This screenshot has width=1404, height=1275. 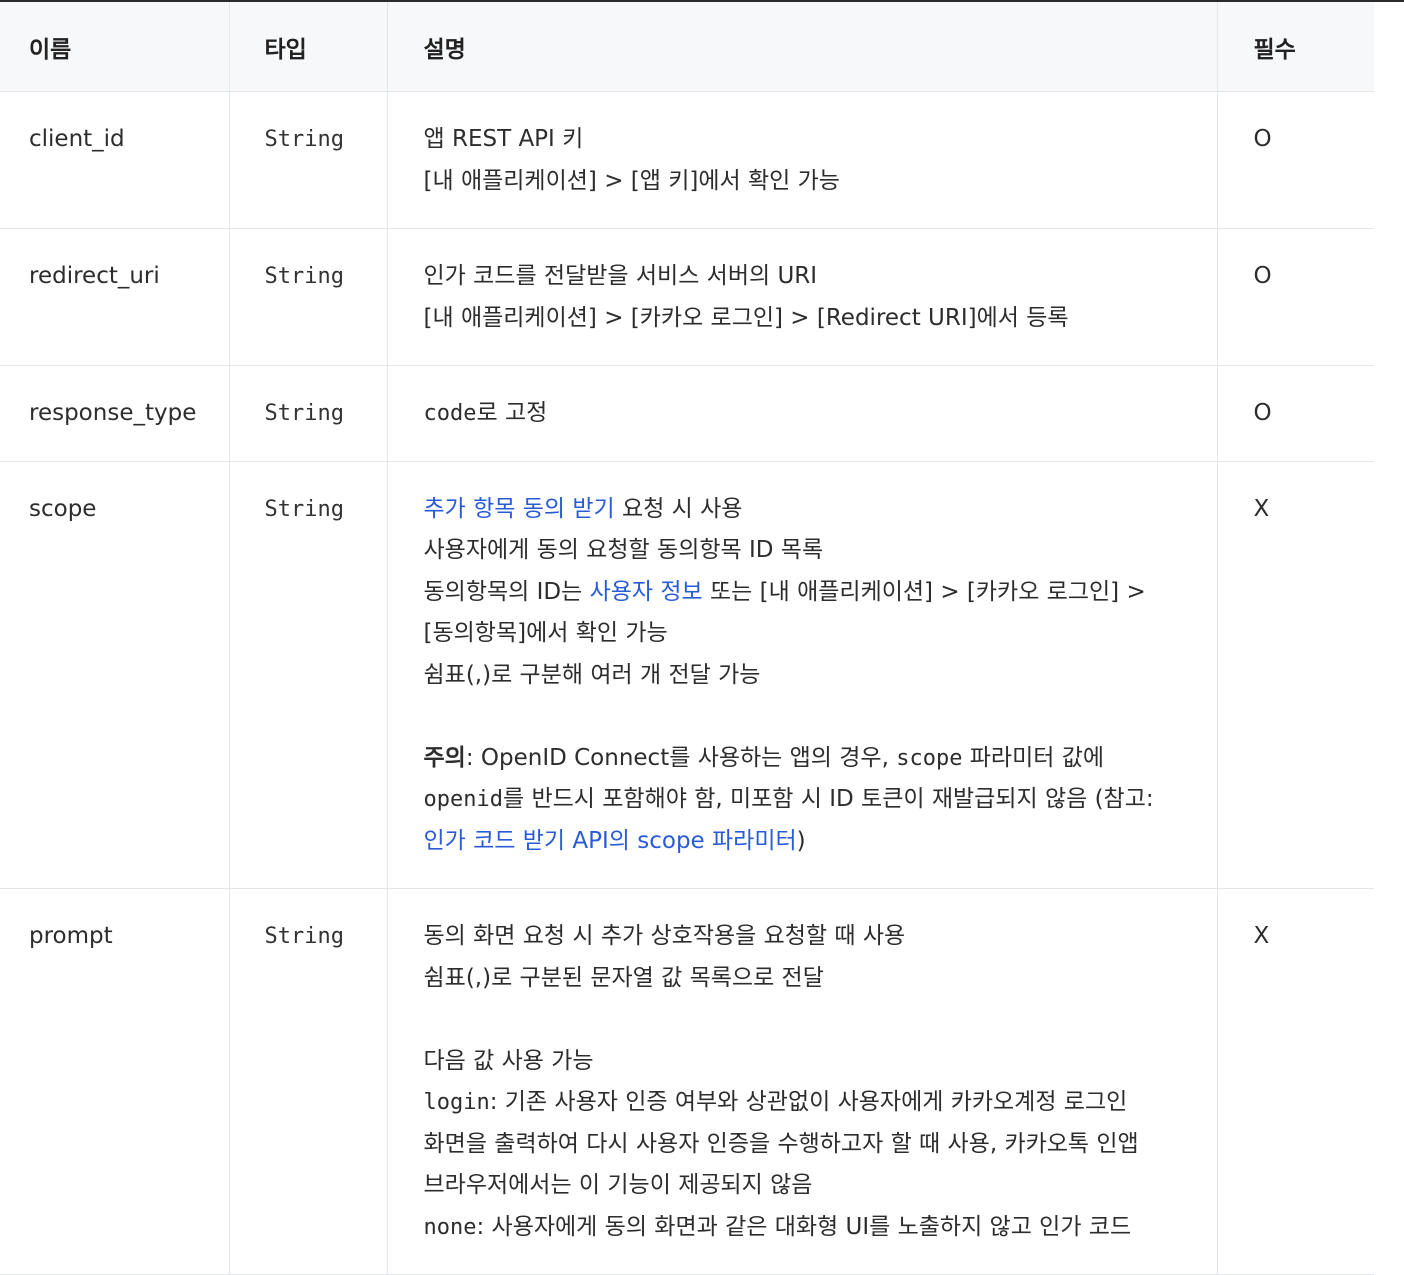 I want to click on param-name: prompt, so click(x=114, y=1081).